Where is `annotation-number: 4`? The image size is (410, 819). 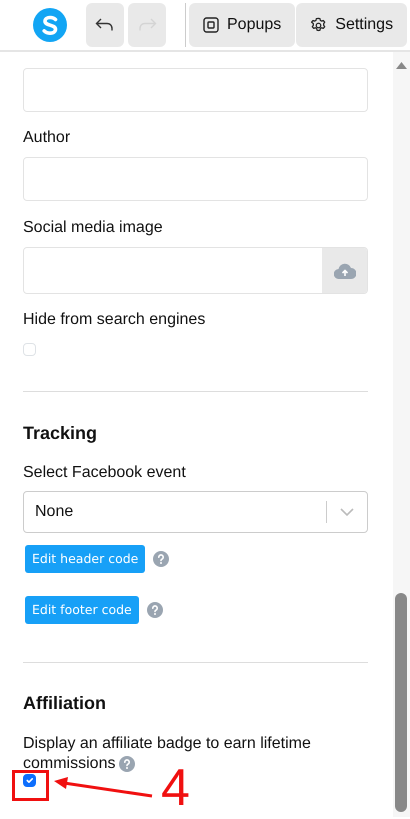
annotation-number: 4 is located at coordinates (175, 788).